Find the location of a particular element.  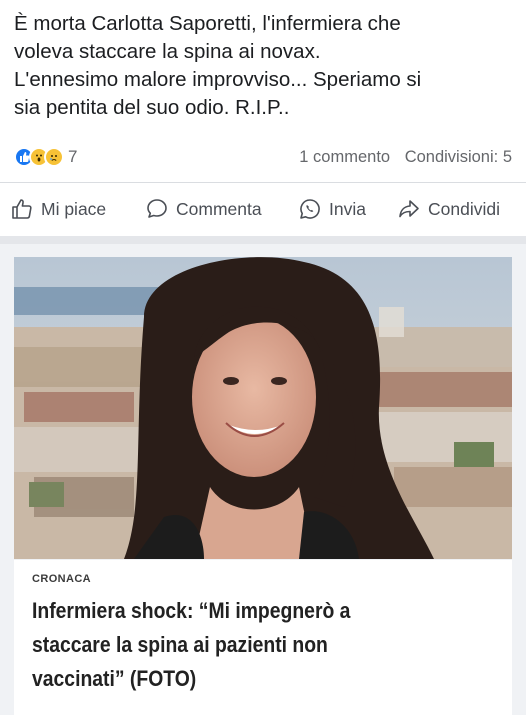

headline-line: Infermiera shock: “Mi impegnerò a is located at coordinates (191, 610).